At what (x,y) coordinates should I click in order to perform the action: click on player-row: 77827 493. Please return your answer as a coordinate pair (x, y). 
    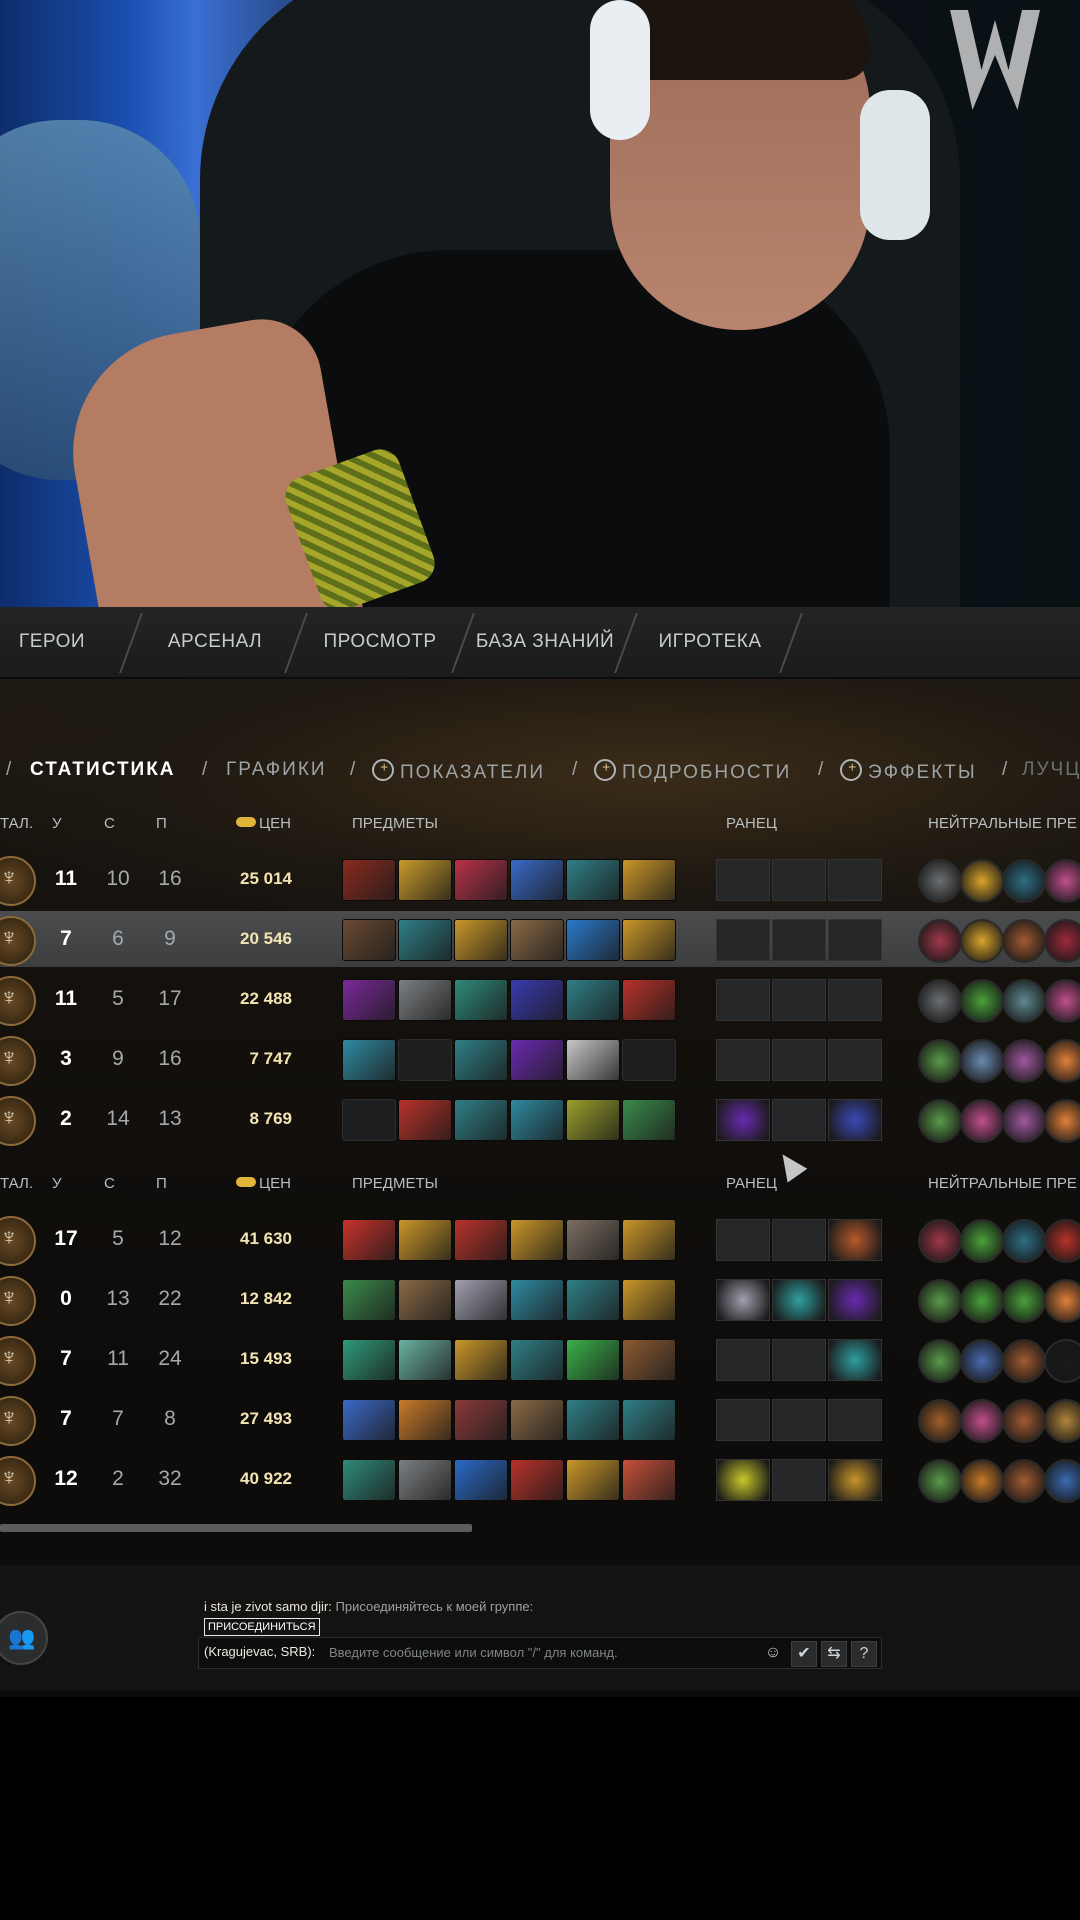
    Looking at the image, I should click on (540, 1419).